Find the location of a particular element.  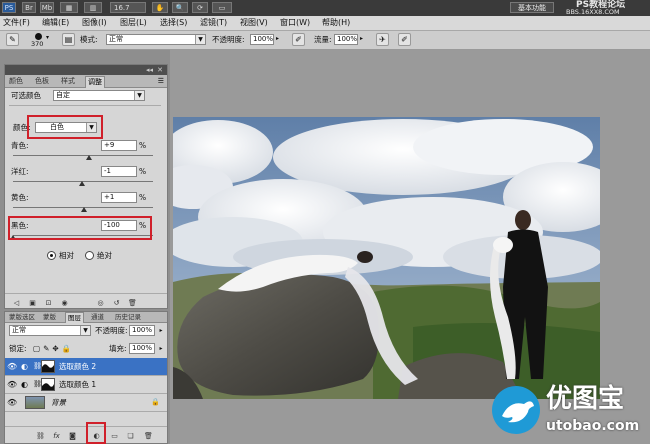

menu-image: 图像(I) is located at coordinates (94, 23).